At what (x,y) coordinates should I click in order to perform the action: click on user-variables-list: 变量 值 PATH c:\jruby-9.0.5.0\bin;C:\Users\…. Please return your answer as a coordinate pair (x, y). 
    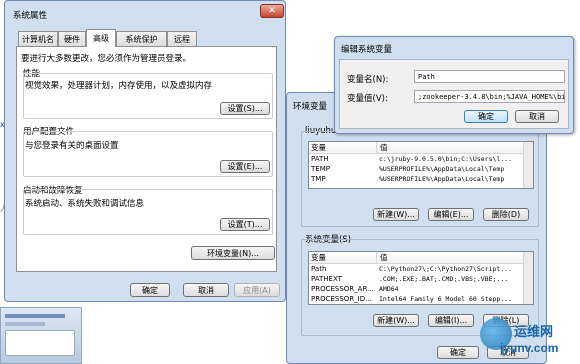
    Looking at the image, I should click on (421, 165).